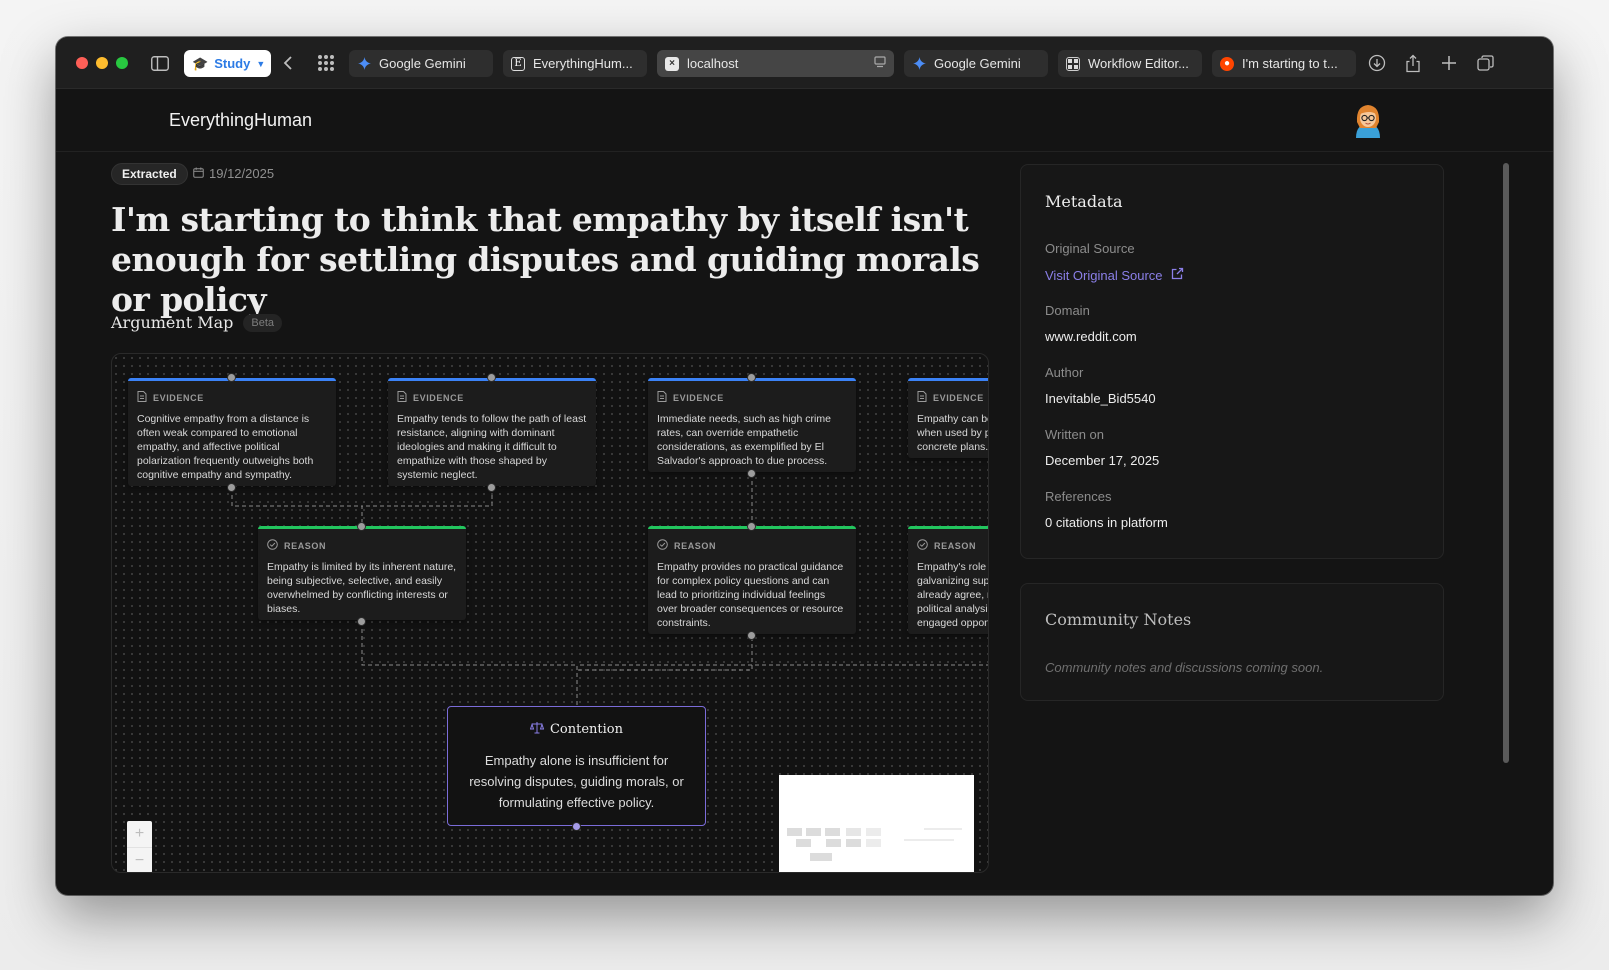 Image resolution: width=1609 pixels, height=970 pixels. Describe the element at coordinates (1485, 63) in the screenshot. I see `tab-overview-icon` at that location.